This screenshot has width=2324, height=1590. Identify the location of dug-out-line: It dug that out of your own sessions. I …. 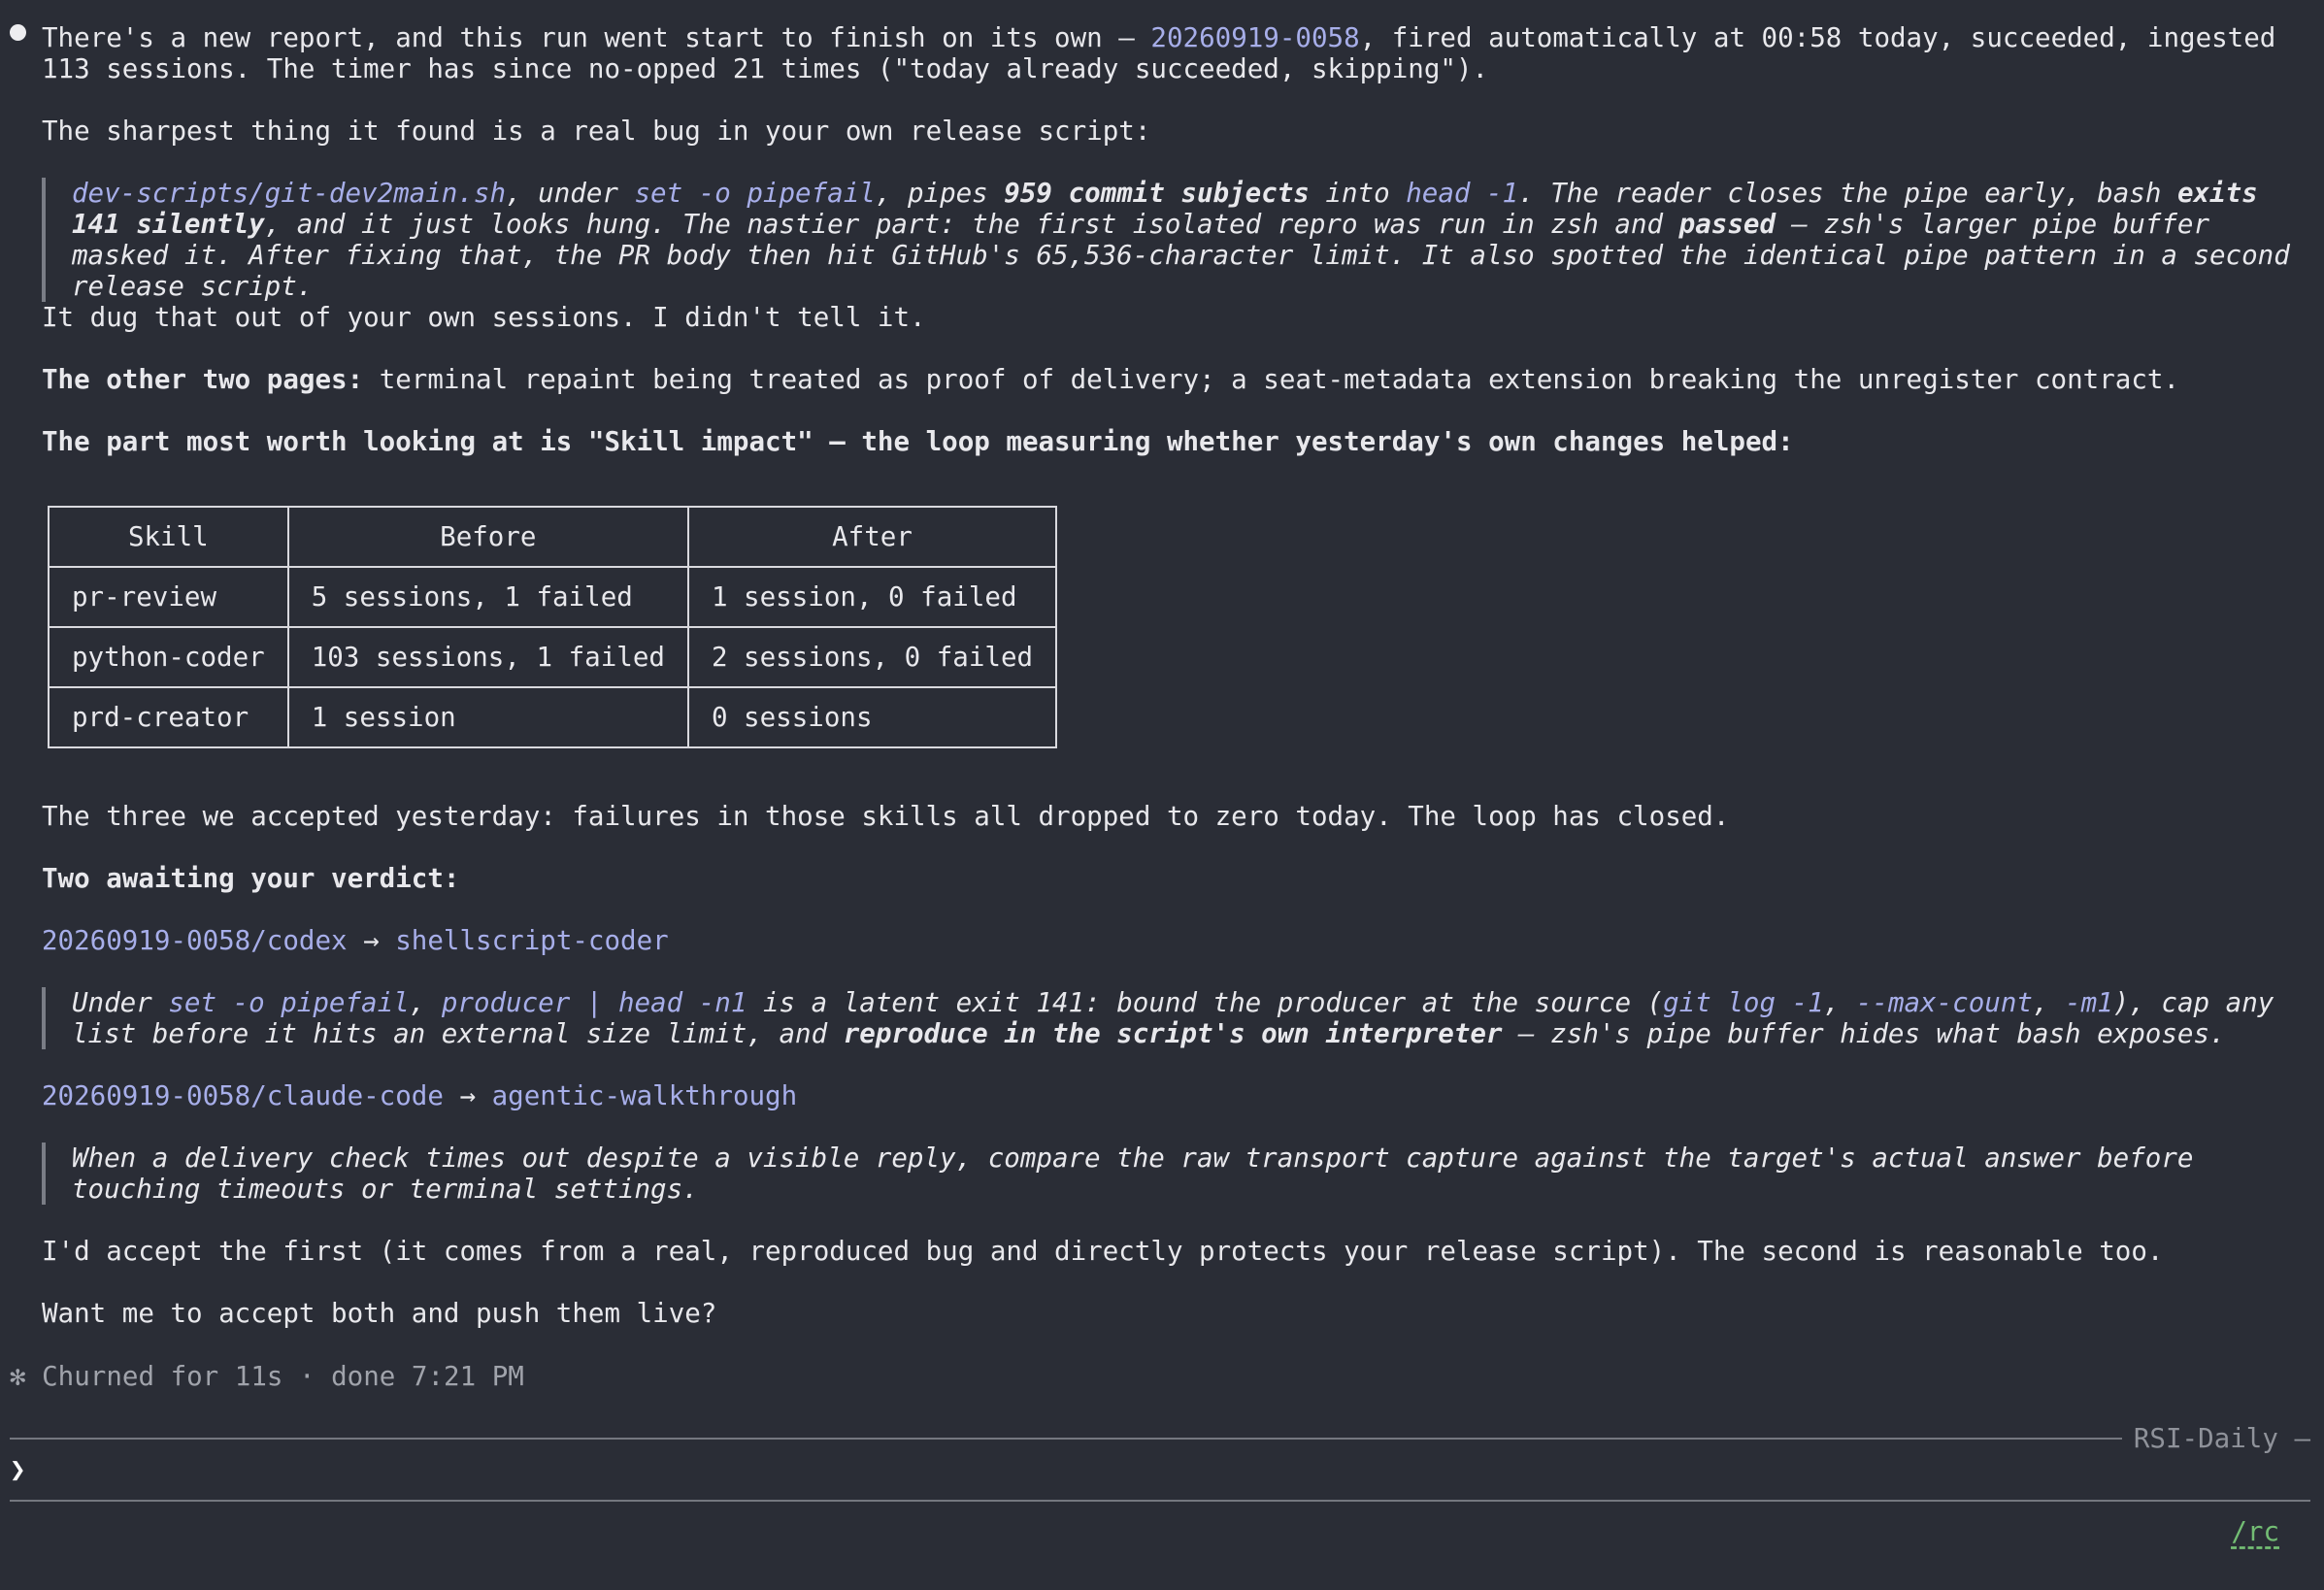
(484, 317).